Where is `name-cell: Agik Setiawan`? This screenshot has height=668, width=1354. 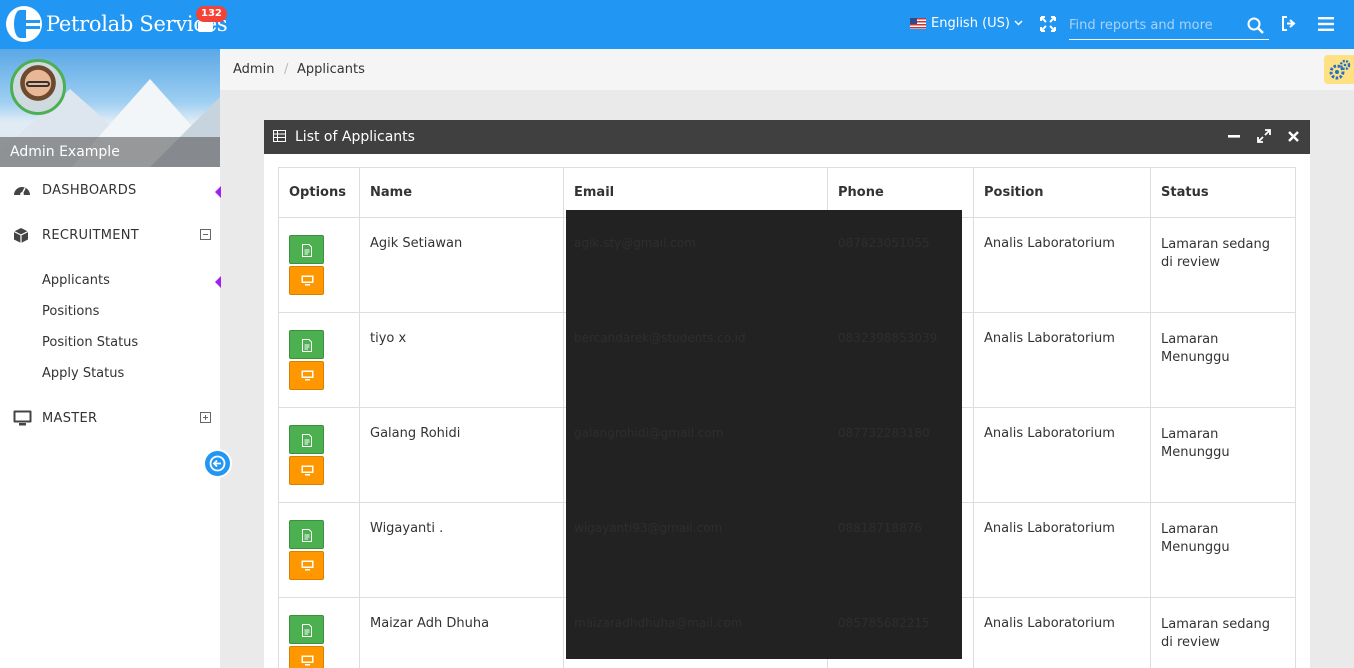 name-cell: Agik Setiawan is located at coordinates (461, 265).